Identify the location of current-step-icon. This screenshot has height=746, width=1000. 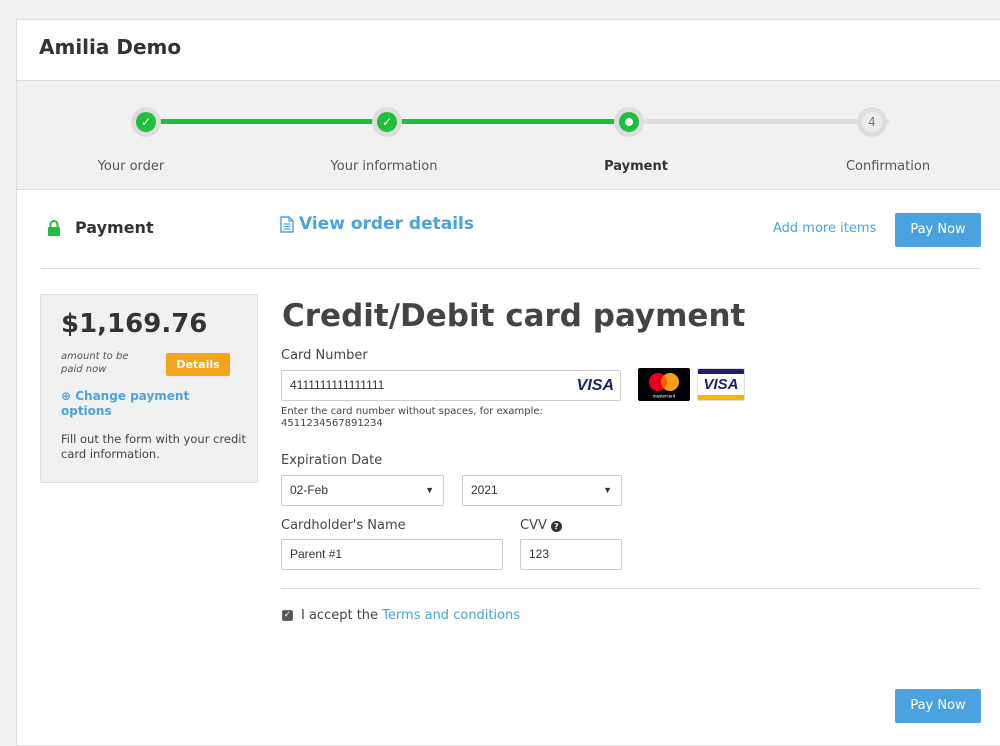
(629, 122).